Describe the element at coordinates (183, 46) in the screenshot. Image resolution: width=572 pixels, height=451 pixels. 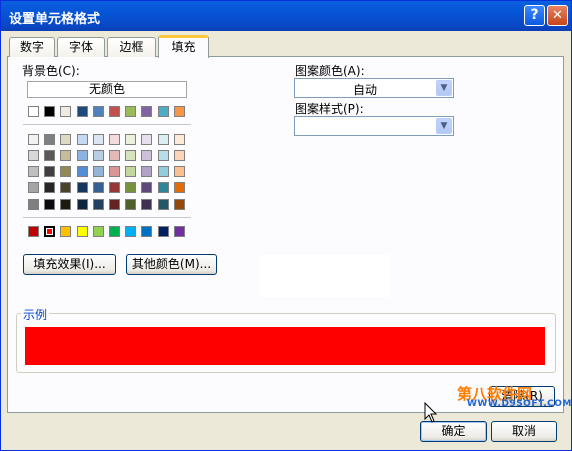
I see `tab-fill: 填充` at that location.